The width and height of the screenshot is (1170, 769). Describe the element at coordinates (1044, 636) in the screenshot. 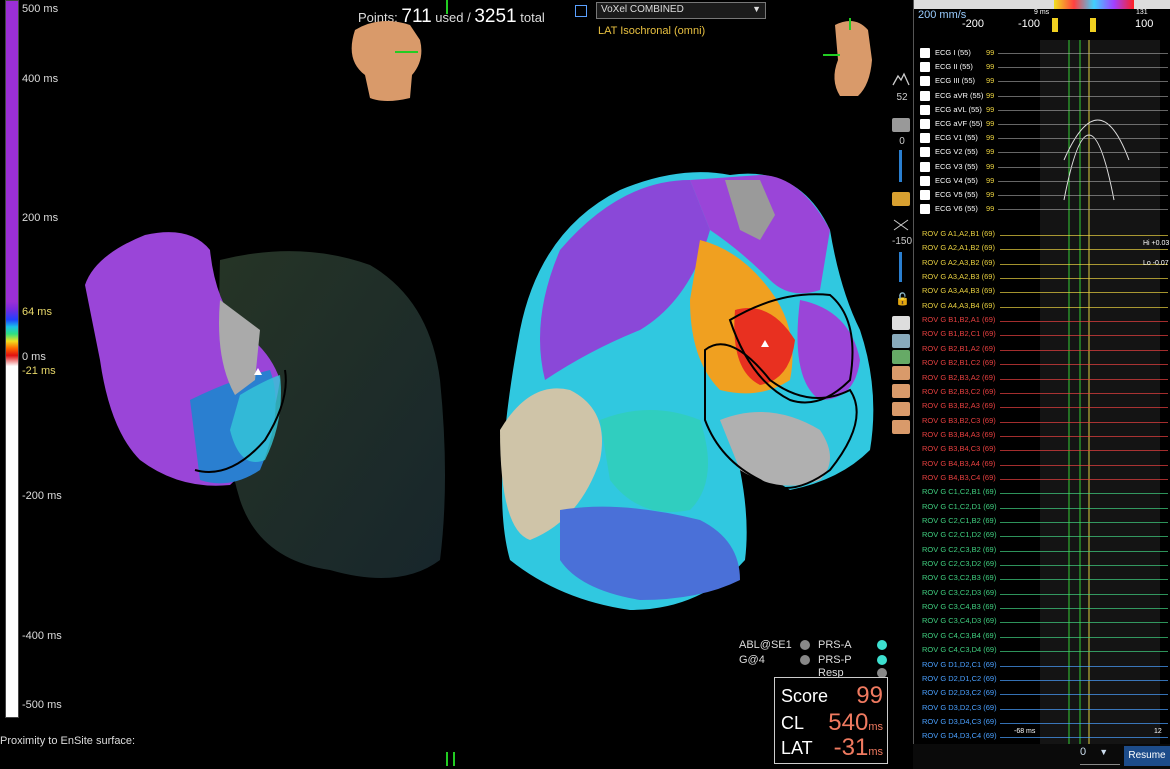

I see `rov-row: ROV G C4,C3,B4 (69)` at that location.